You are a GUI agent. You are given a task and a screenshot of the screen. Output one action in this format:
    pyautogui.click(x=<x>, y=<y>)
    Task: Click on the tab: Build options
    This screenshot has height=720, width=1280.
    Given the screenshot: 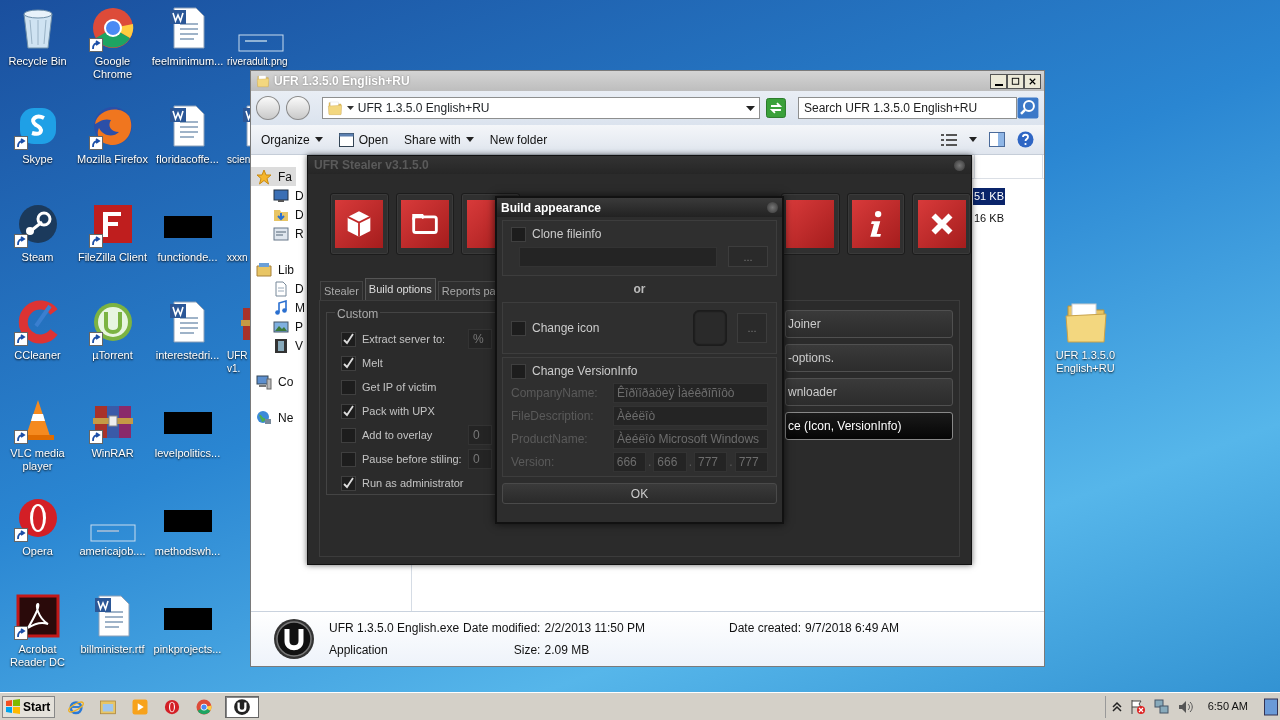 What is the action you would take?
    pyautogui.click(x=400, y=289)
    